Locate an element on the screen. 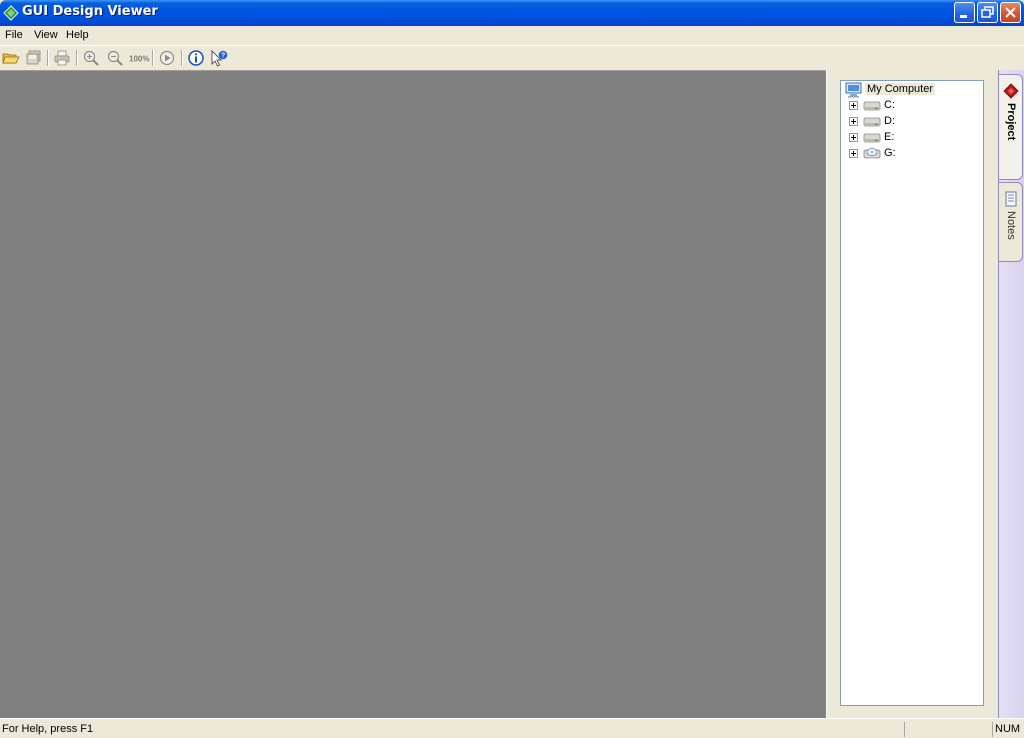 This screenshot has height=738, width=1024. about-button is located at coordinates (196, 58).